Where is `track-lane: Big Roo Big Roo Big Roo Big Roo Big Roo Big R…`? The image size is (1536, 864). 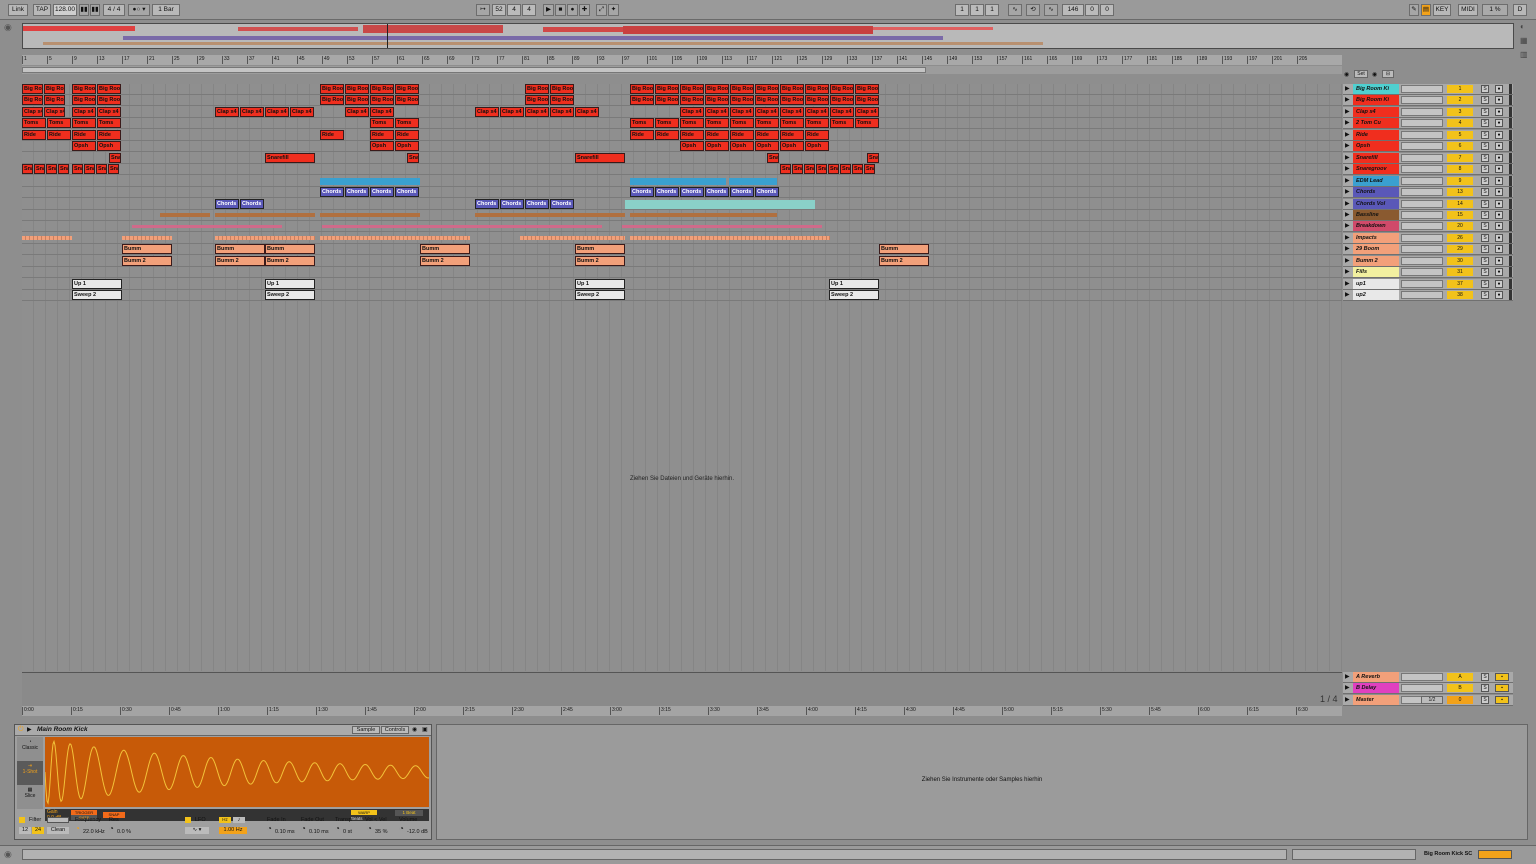 track-lane: Big Roo Big Roo Big Roo Big Roo Big Roo Big R… is located at coordinates (682, 89).